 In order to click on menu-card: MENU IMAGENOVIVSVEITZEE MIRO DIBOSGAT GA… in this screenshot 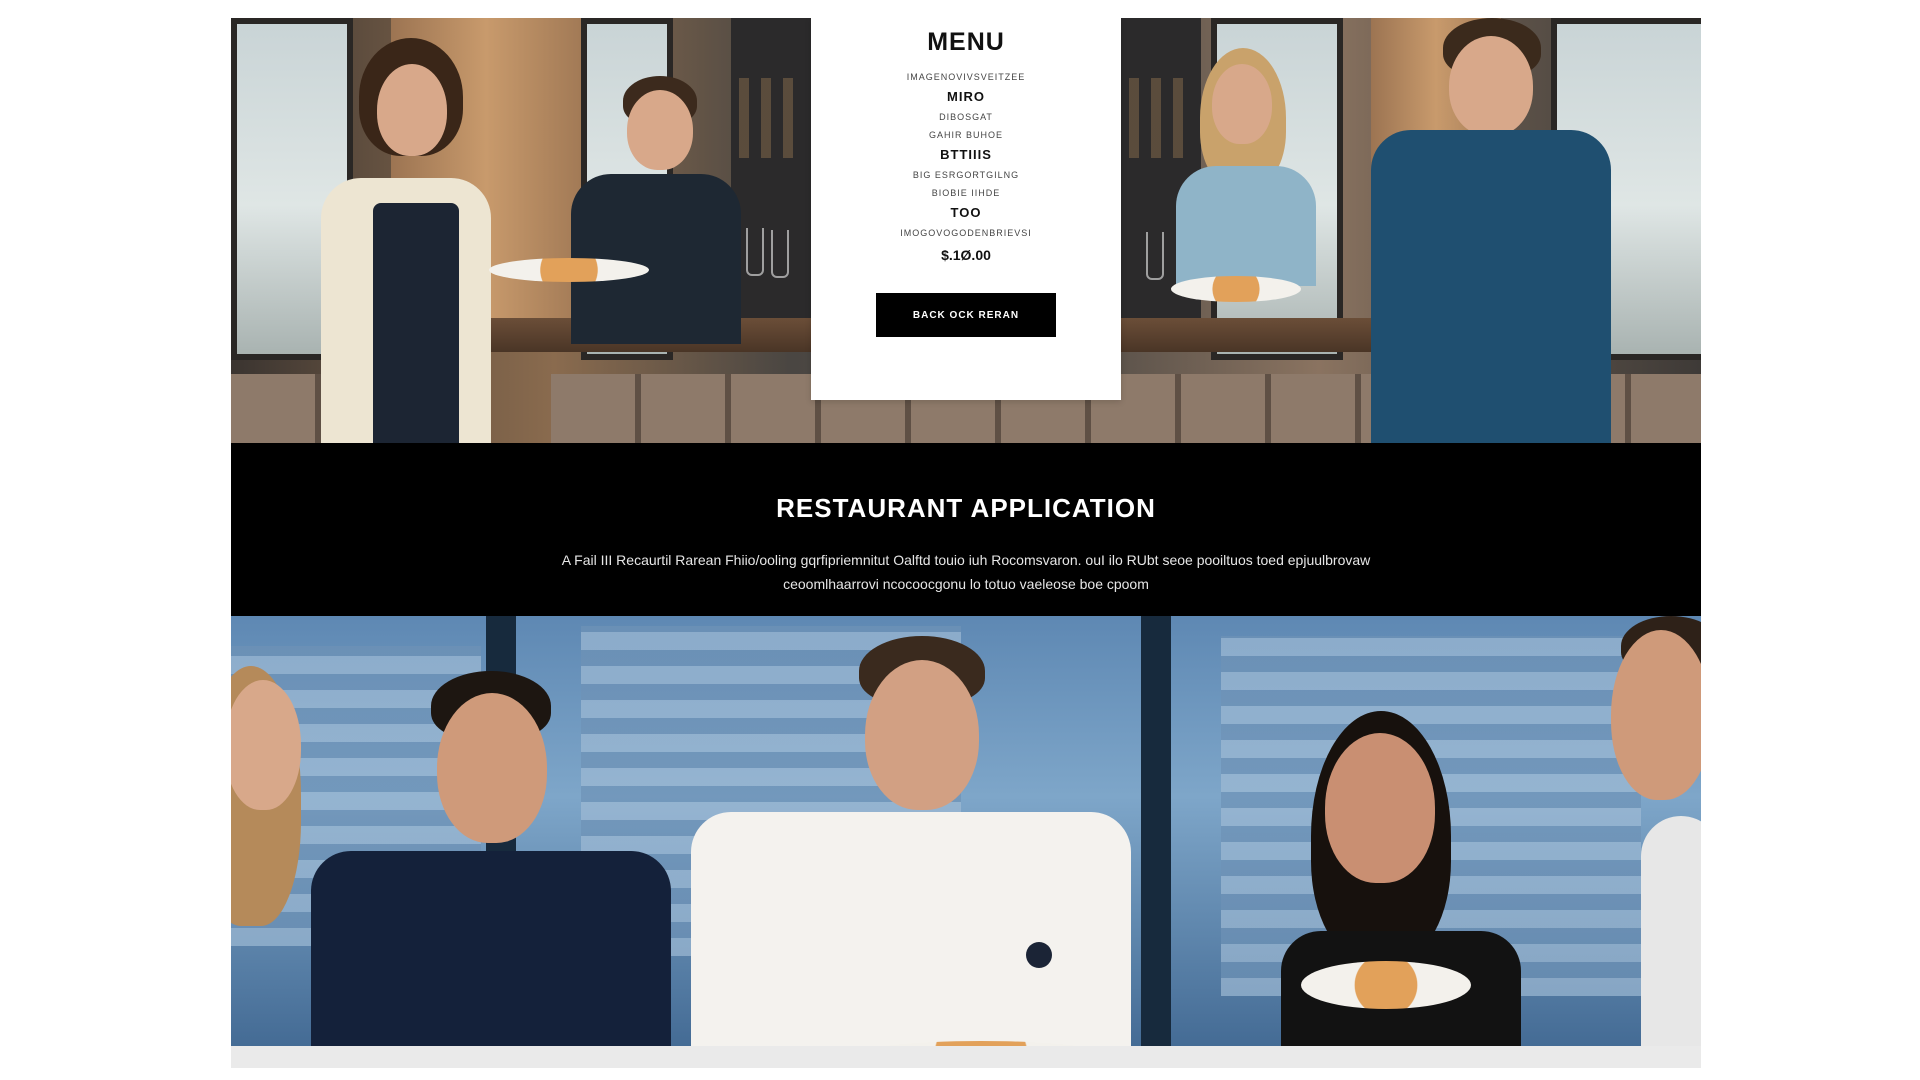, I will do `click(966, 209)`.